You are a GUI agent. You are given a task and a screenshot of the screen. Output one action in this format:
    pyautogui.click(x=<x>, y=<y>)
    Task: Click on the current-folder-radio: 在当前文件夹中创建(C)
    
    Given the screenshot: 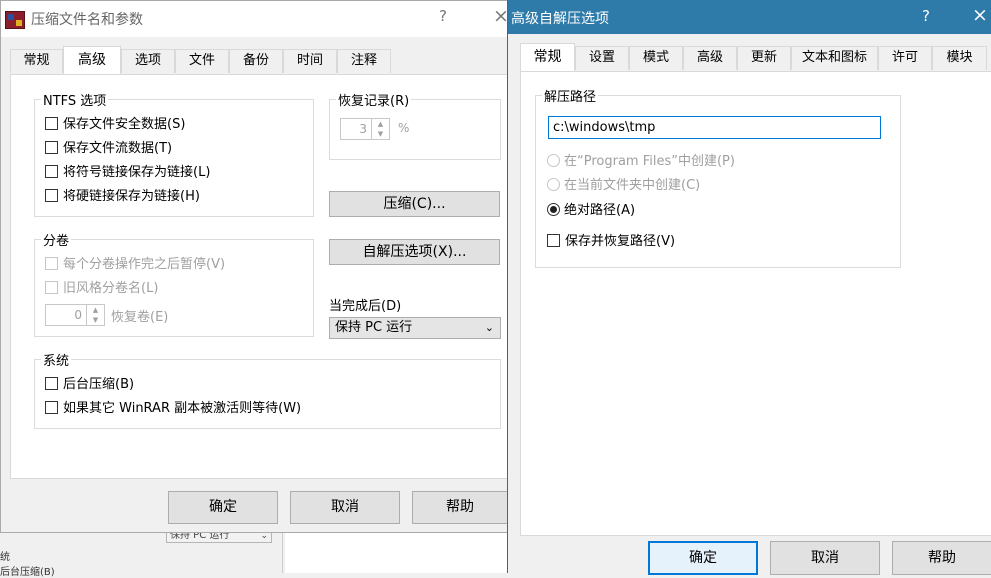 What is the action you would take?
    pyautogui.click(x=623, y=186)
    